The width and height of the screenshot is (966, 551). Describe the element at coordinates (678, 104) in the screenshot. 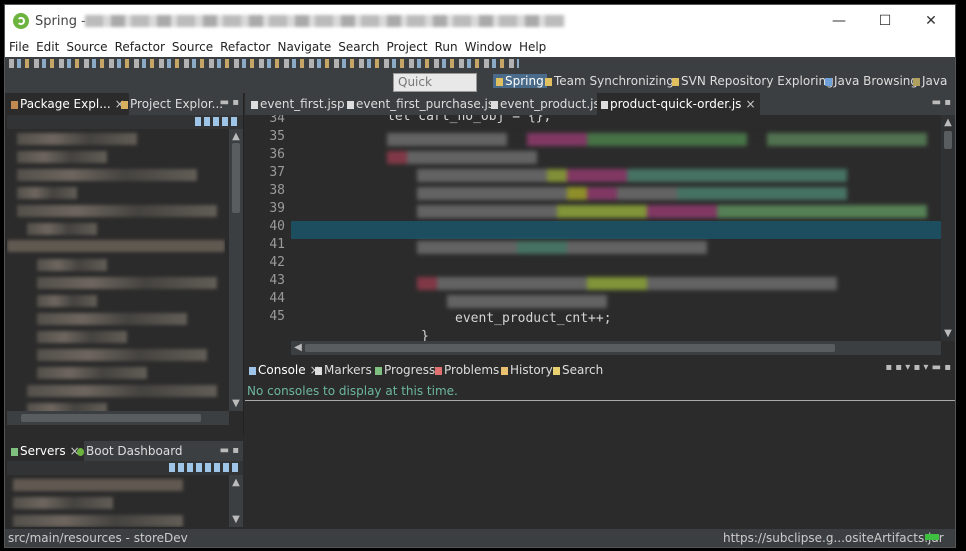

I see `tab-product-quick-order-js: product-quick-order.js ×` at that location.